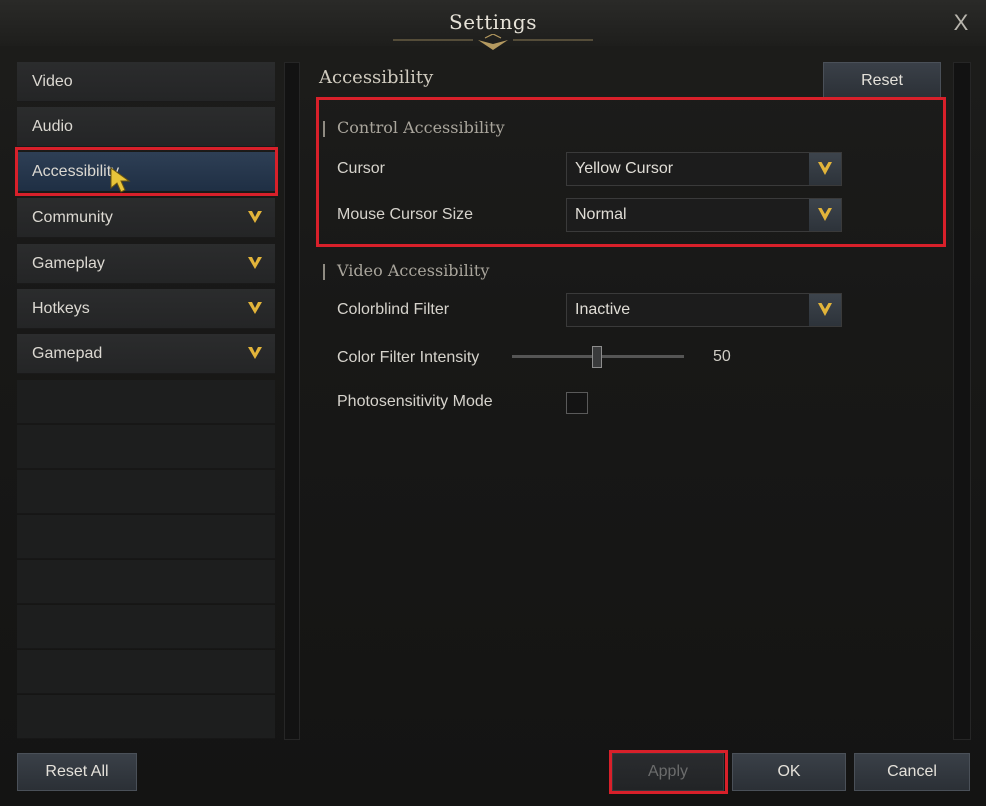 This screenshot has width=986, height=806. I want to click on sidebar-item-accessibility: Accessibility, so click(146, 172).